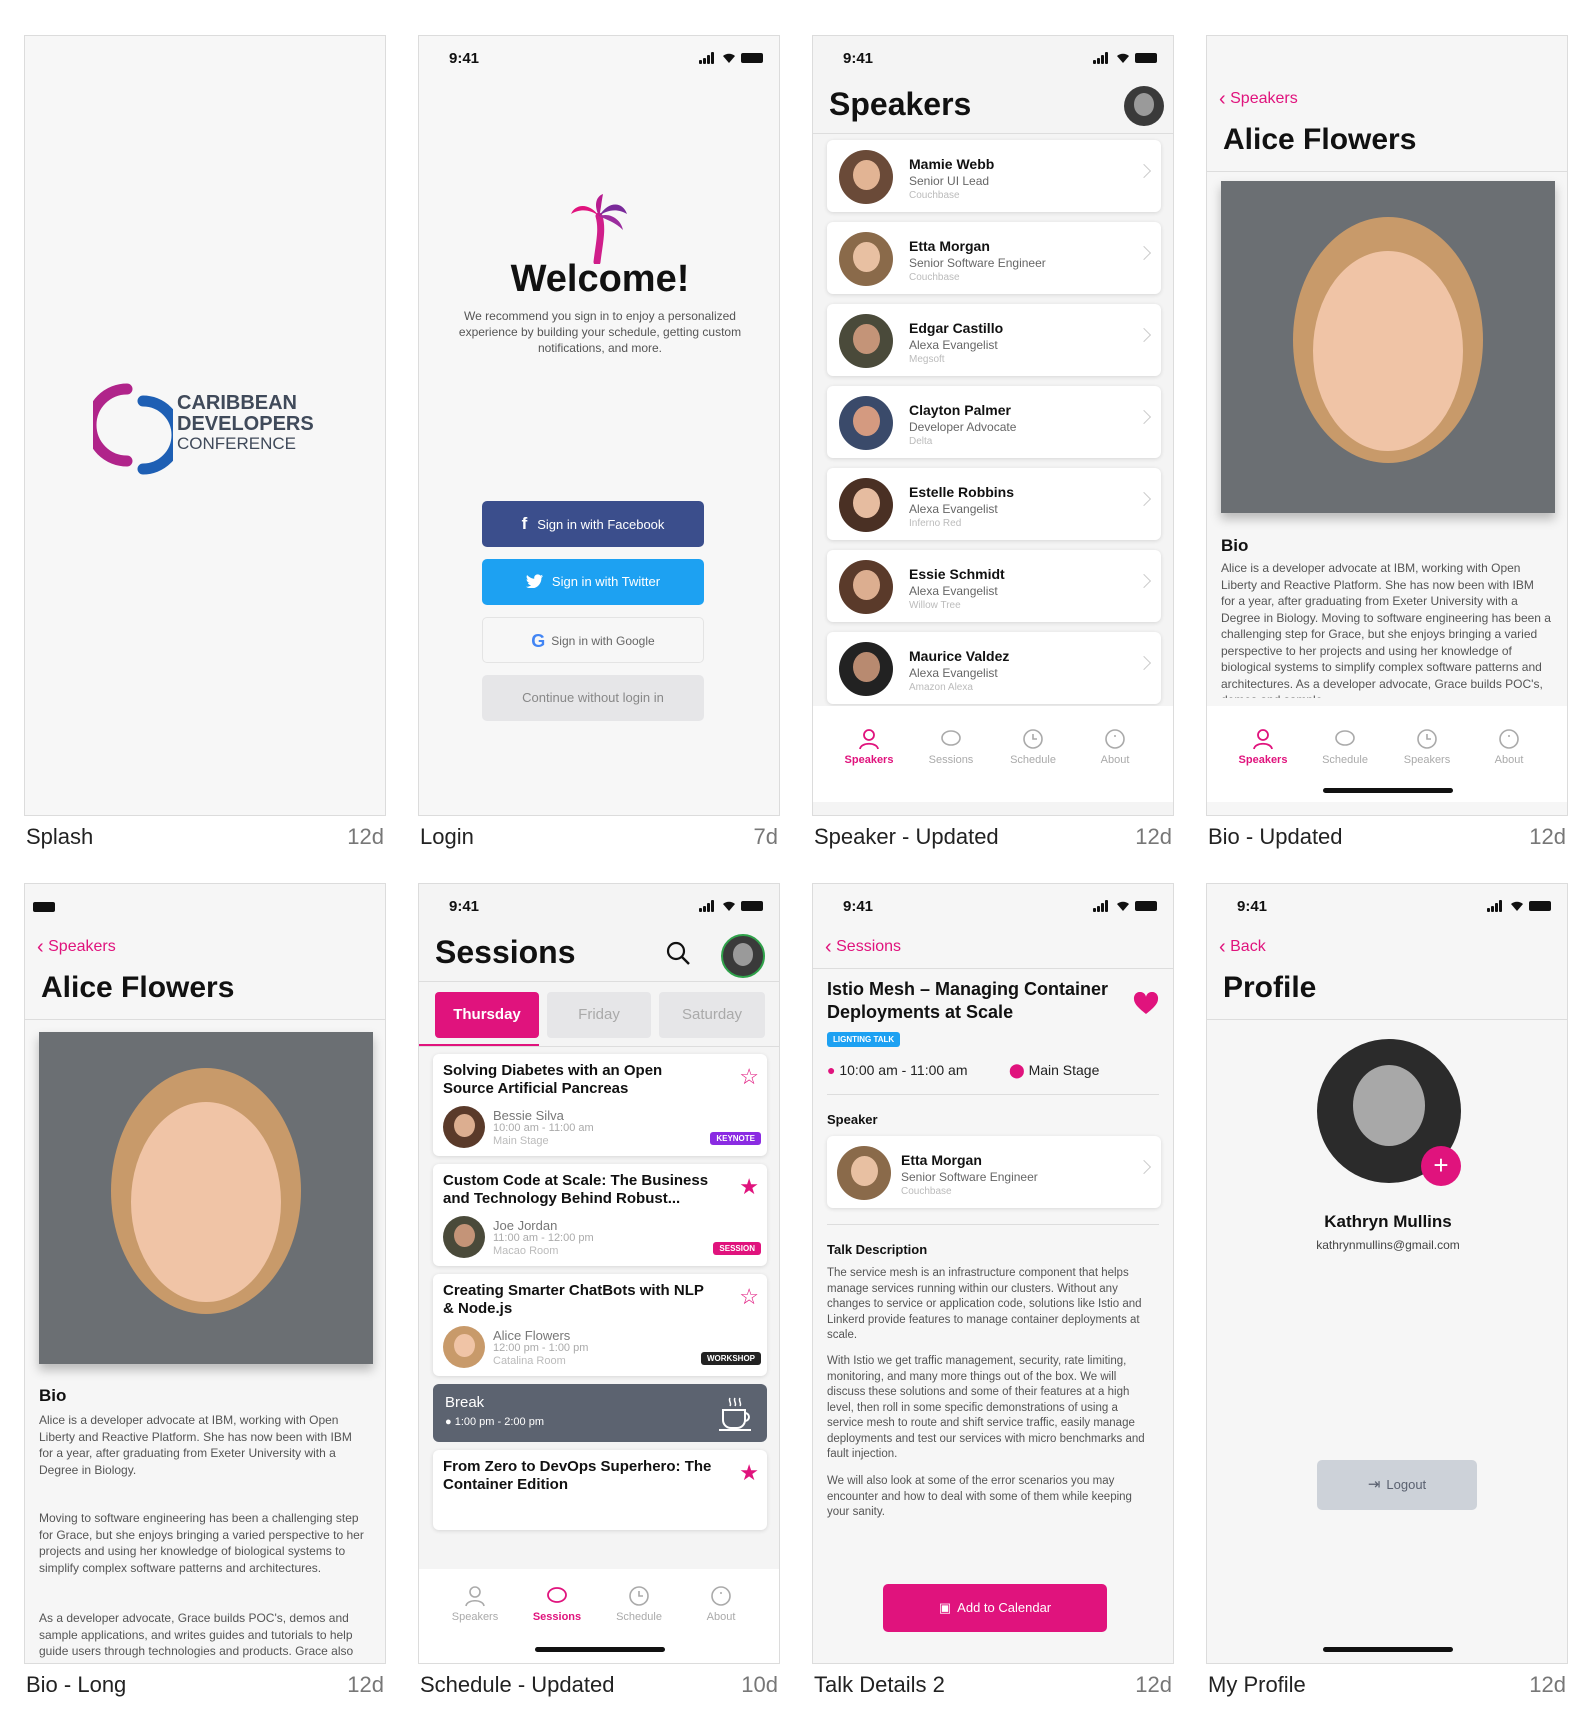 The width and height of the screenshot is (1590, 1736). What do you see at coordinates (678, 953) in the screenshot?
I see `search-icon` at bounding box center [678, 953].